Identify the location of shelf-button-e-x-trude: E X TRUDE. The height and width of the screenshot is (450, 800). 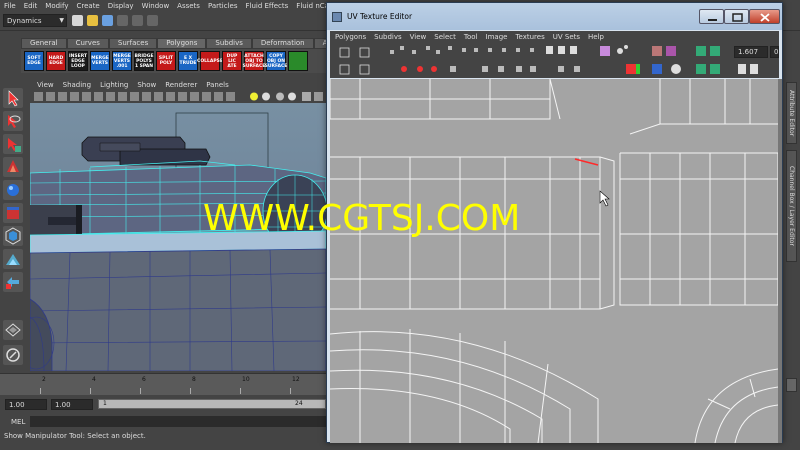
(188, 61).